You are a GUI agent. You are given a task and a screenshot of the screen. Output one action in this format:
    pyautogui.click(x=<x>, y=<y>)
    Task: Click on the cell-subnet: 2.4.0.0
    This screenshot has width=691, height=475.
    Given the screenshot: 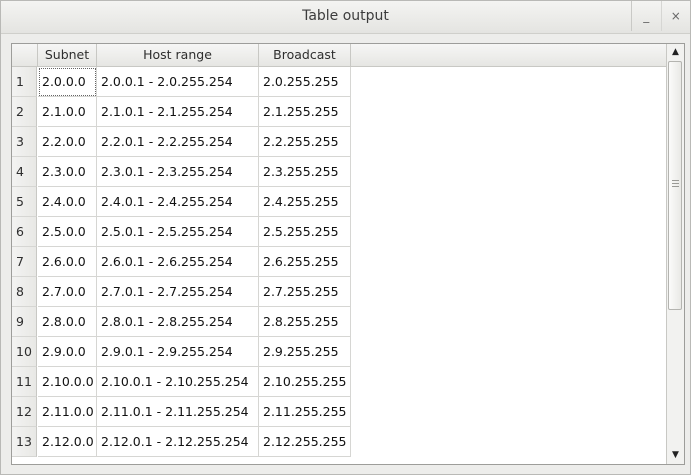 What is the action you would take?
    pyautogui.click(x=67, y=202)
    